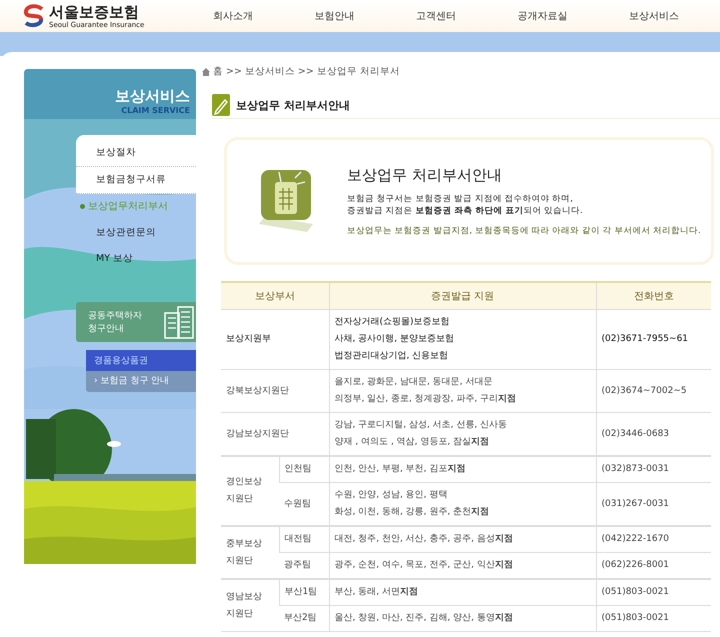 Image resolution: width=720 pixels, height=637 pixels. Describe the element at coordinates (136, 180) in the screenshot. I see `sidebar-item: 보험금청구서류` at that location.